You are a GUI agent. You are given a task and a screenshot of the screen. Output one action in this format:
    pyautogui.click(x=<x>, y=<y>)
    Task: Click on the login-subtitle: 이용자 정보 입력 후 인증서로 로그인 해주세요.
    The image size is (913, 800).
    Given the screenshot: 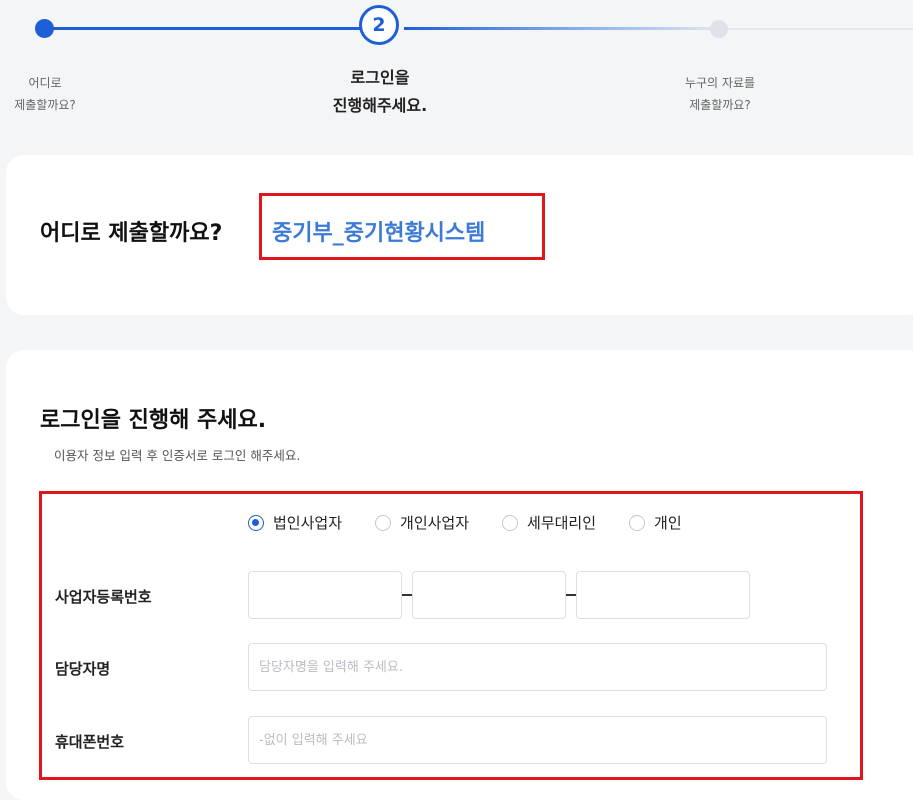 What is the action you would take?
    pyautogui.click(x=177, y=455)
    